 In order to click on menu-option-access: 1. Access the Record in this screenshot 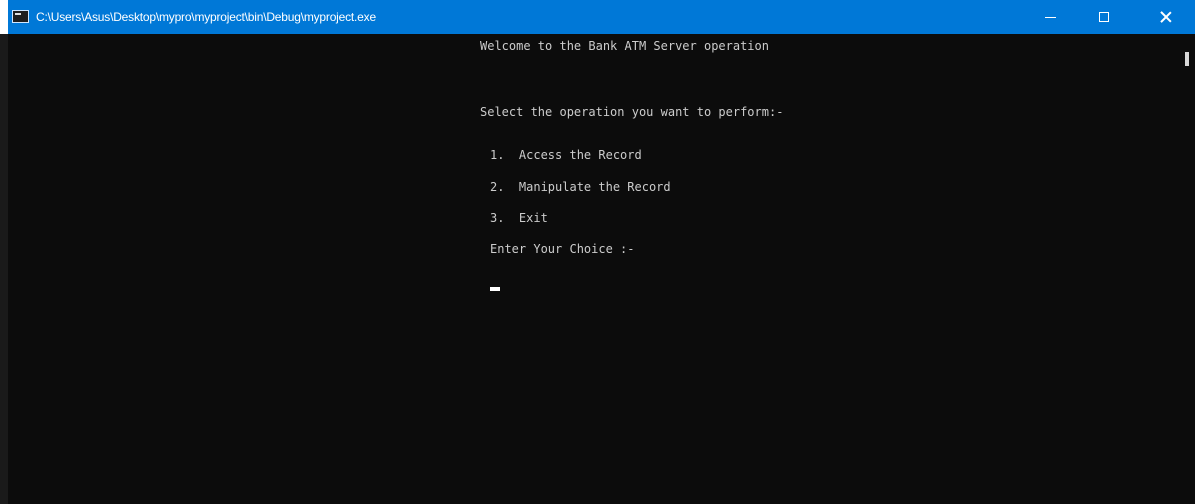, I will do `click(566, 155)`.